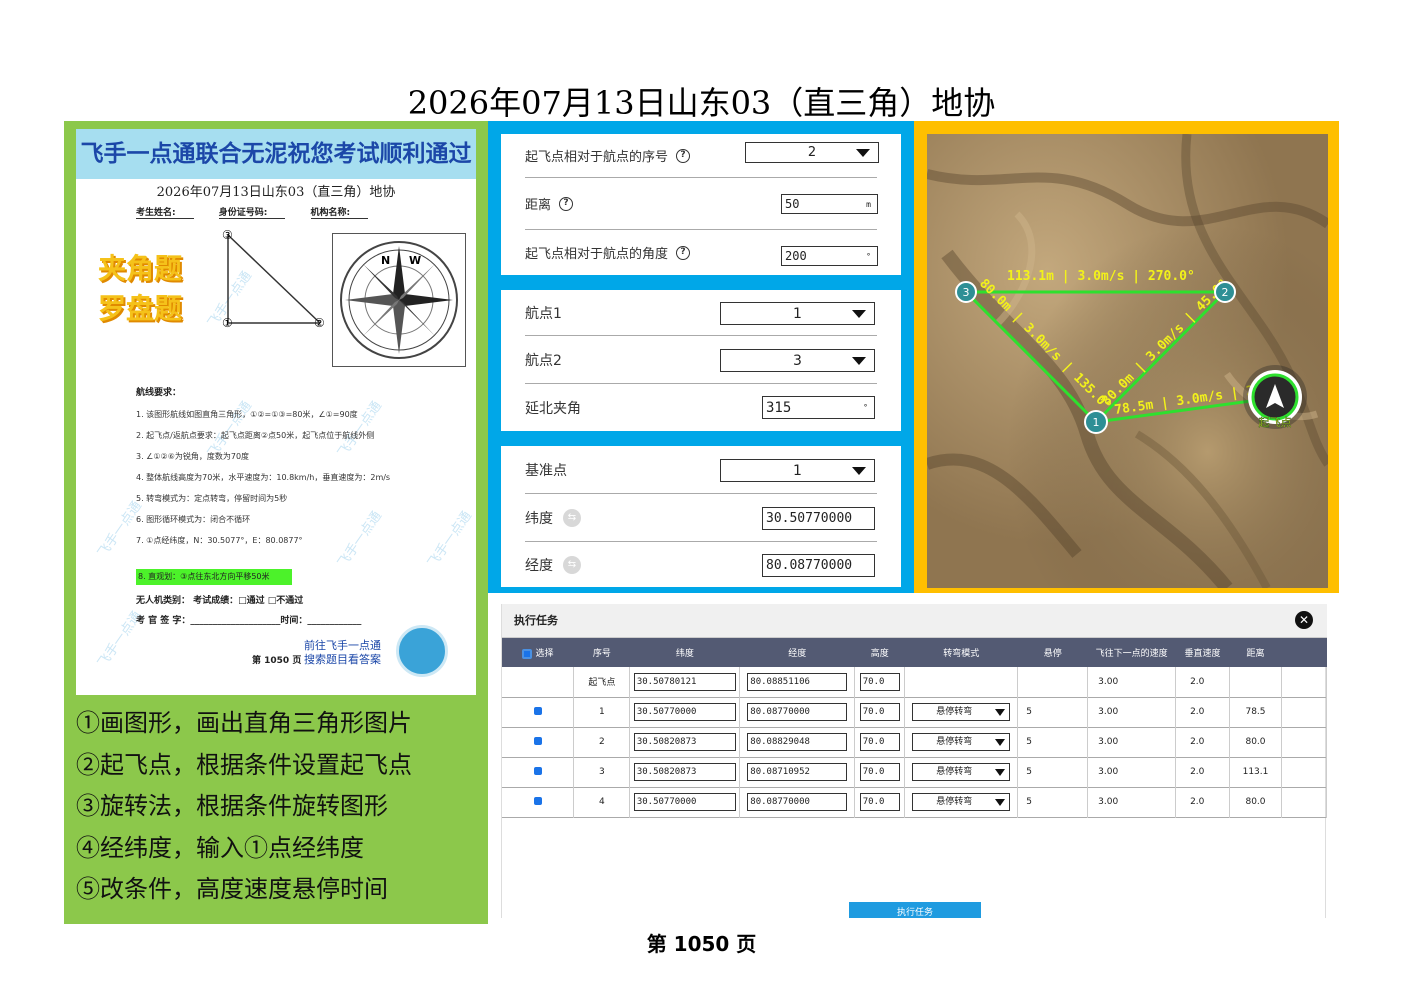 The image size is (1403, 992). I want to click on waypoint-marker-2: 2, so click(1225, 292).